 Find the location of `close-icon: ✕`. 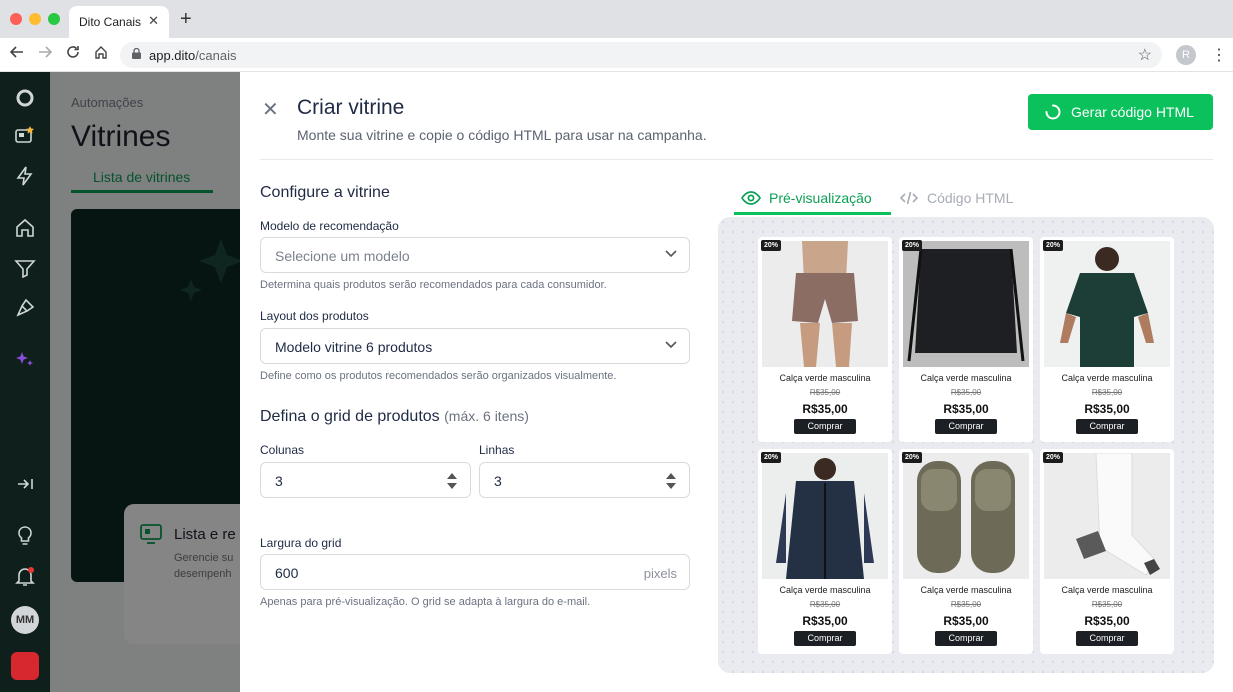

close-icon: ✕ is located at coordinates (270, 109).